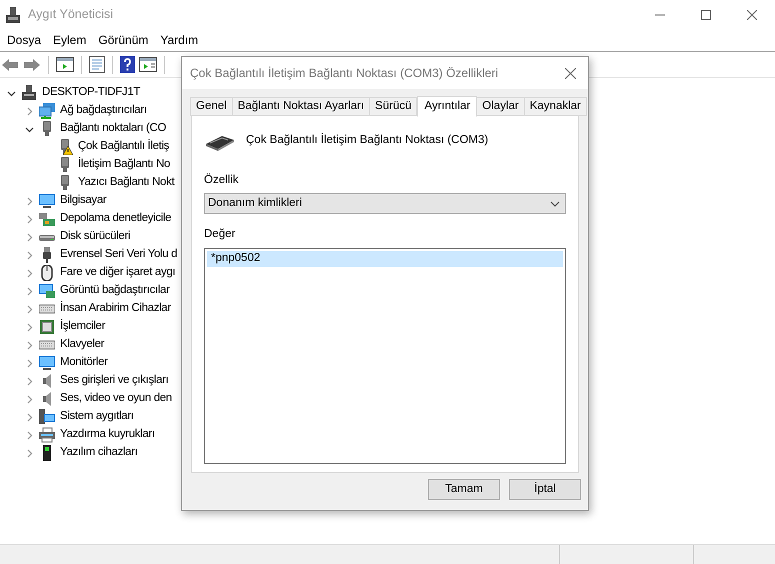 The height and width of the screenshot is (564, 775). What do you see at coordinates (706, 15) in the screenshot?
I see `maximize-icon` at bounding box center [706, 15].